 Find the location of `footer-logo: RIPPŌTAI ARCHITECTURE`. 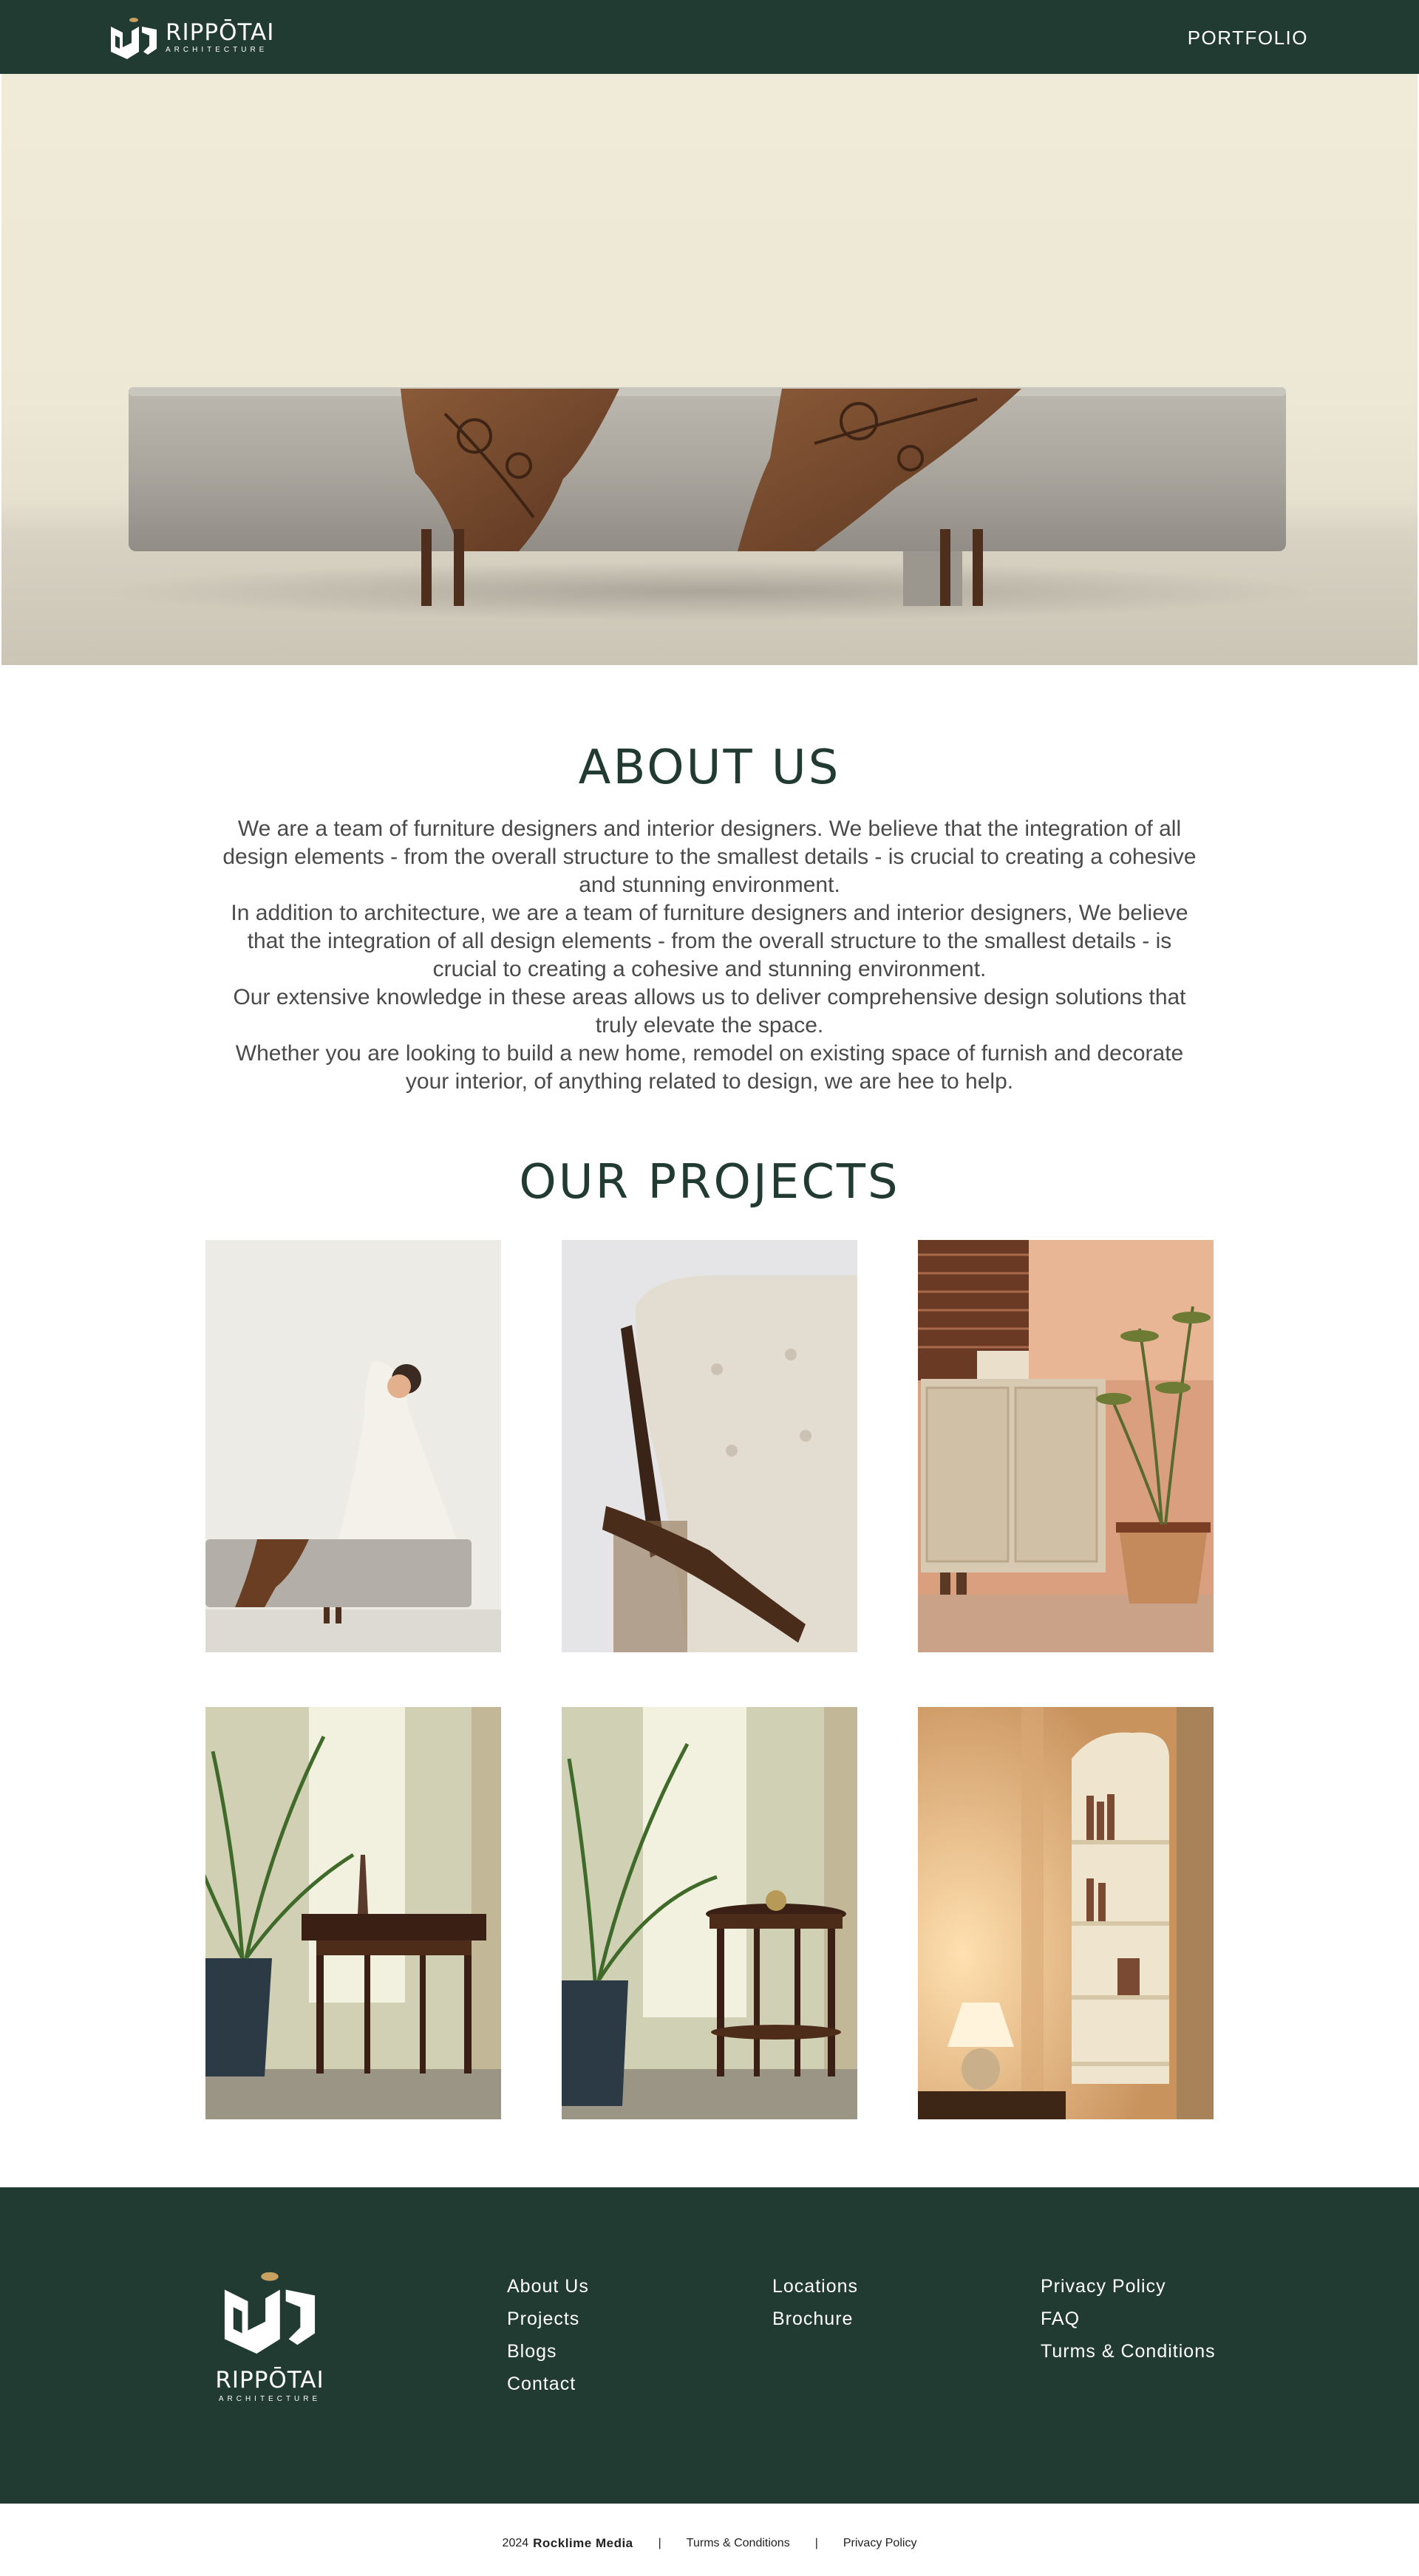

footer-logo: RIPPŌTAI ARCHITECTURE is located at coordinates (269, 2334).